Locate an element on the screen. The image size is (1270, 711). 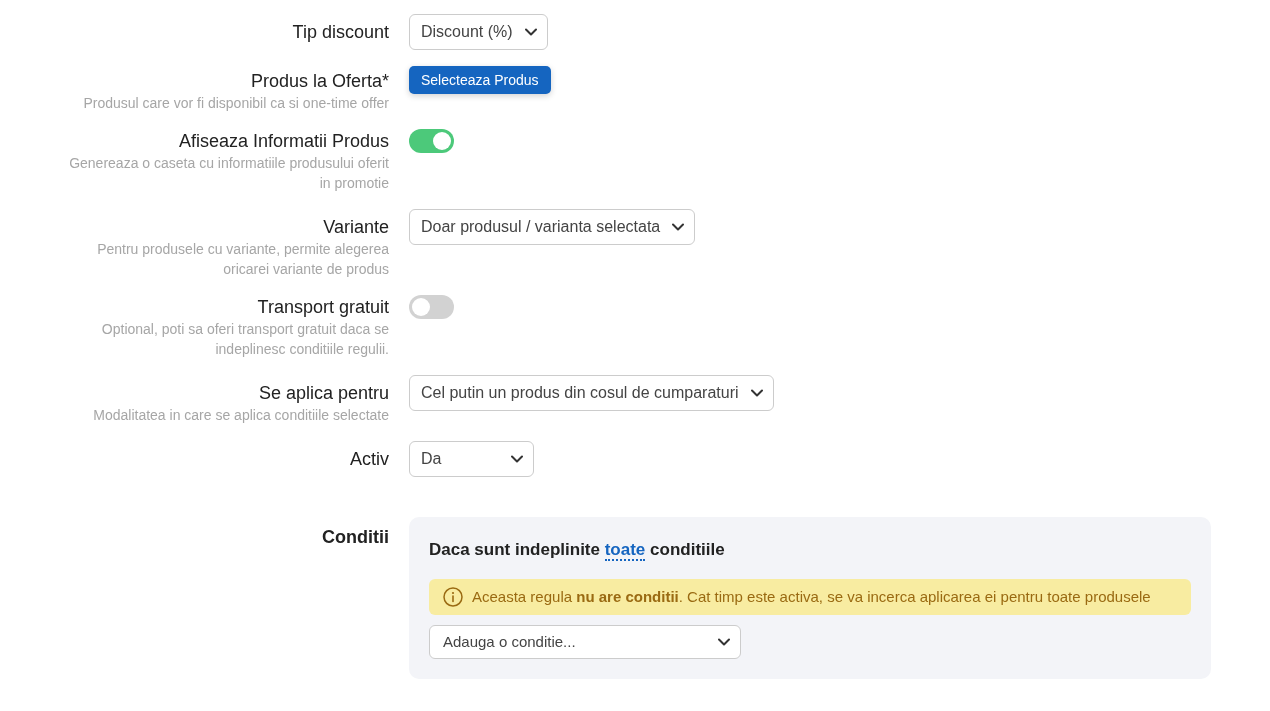
field-label: Variante is located at coordinates (356, 227).